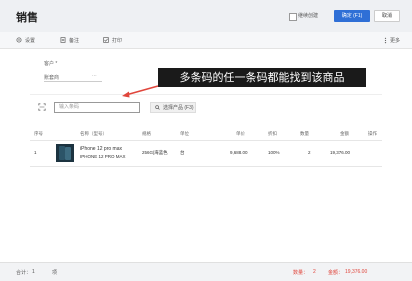 The height and width of the screenshot is (281, 412). Describe the element at coordinates (385, 40) in the screenshot. I see `more-vertical-icon` at that location.